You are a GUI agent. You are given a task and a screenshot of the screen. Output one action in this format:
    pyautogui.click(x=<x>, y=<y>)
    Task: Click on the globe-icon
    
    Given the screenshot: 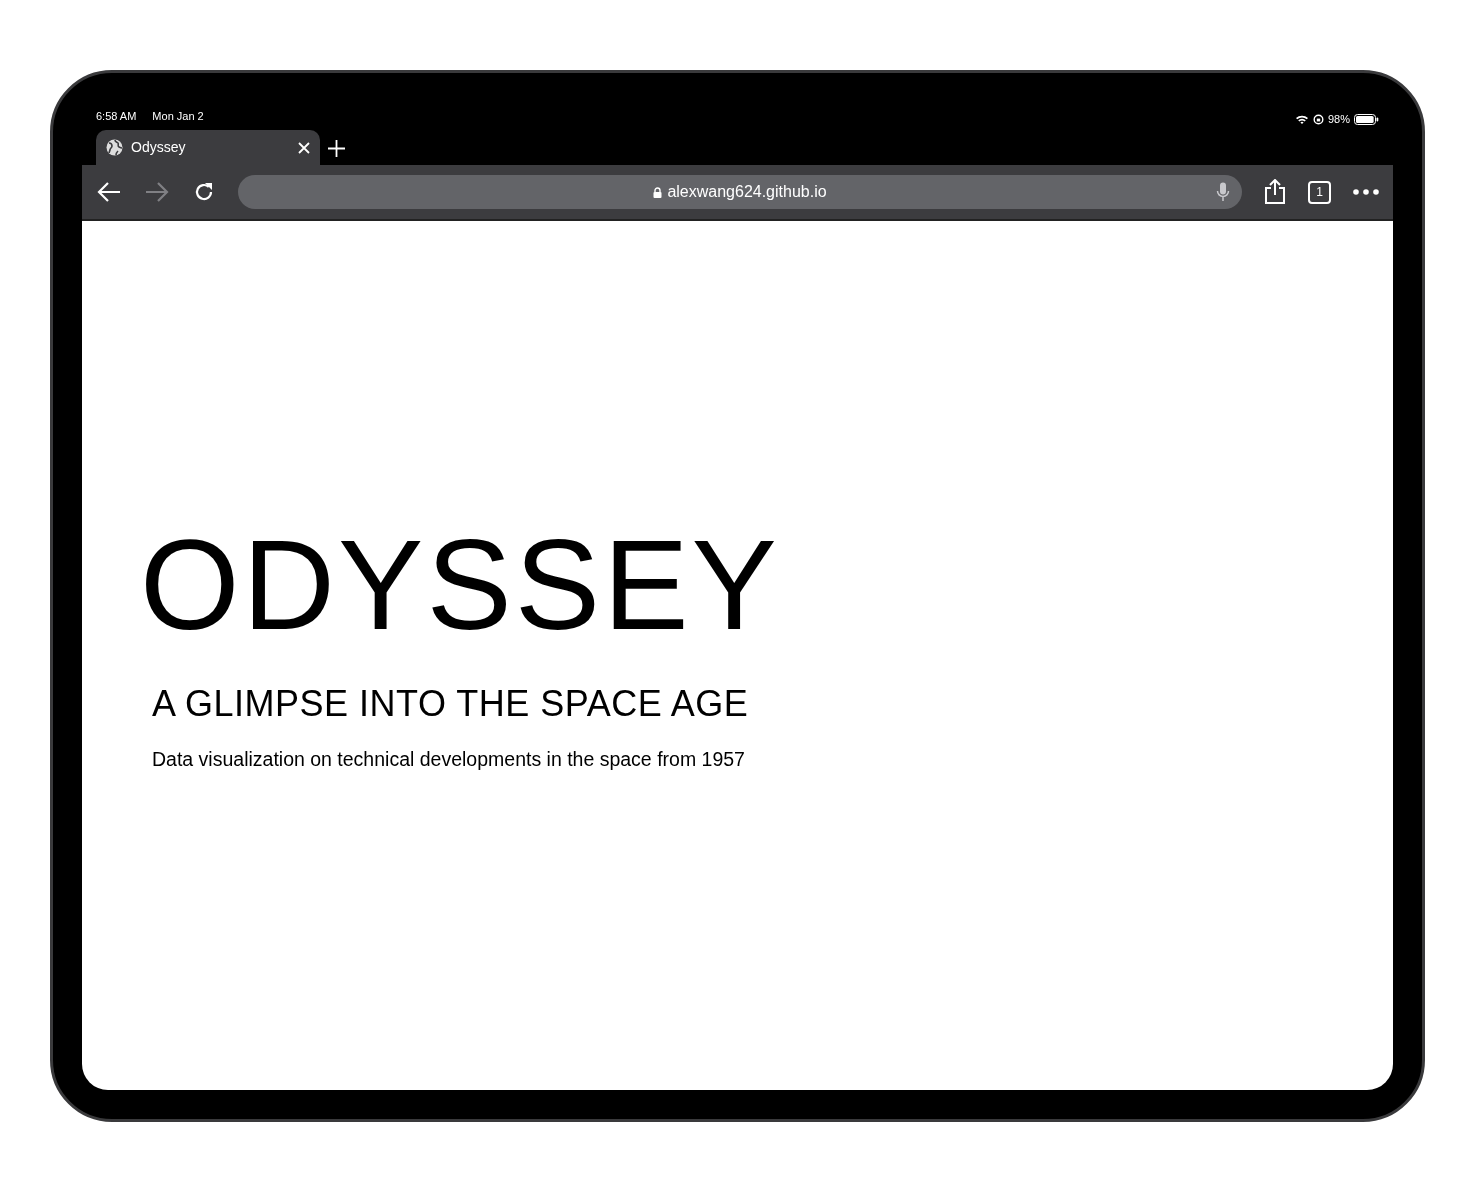 What is the action you would take?
    pyautogui.click(x=114, y=147)
    